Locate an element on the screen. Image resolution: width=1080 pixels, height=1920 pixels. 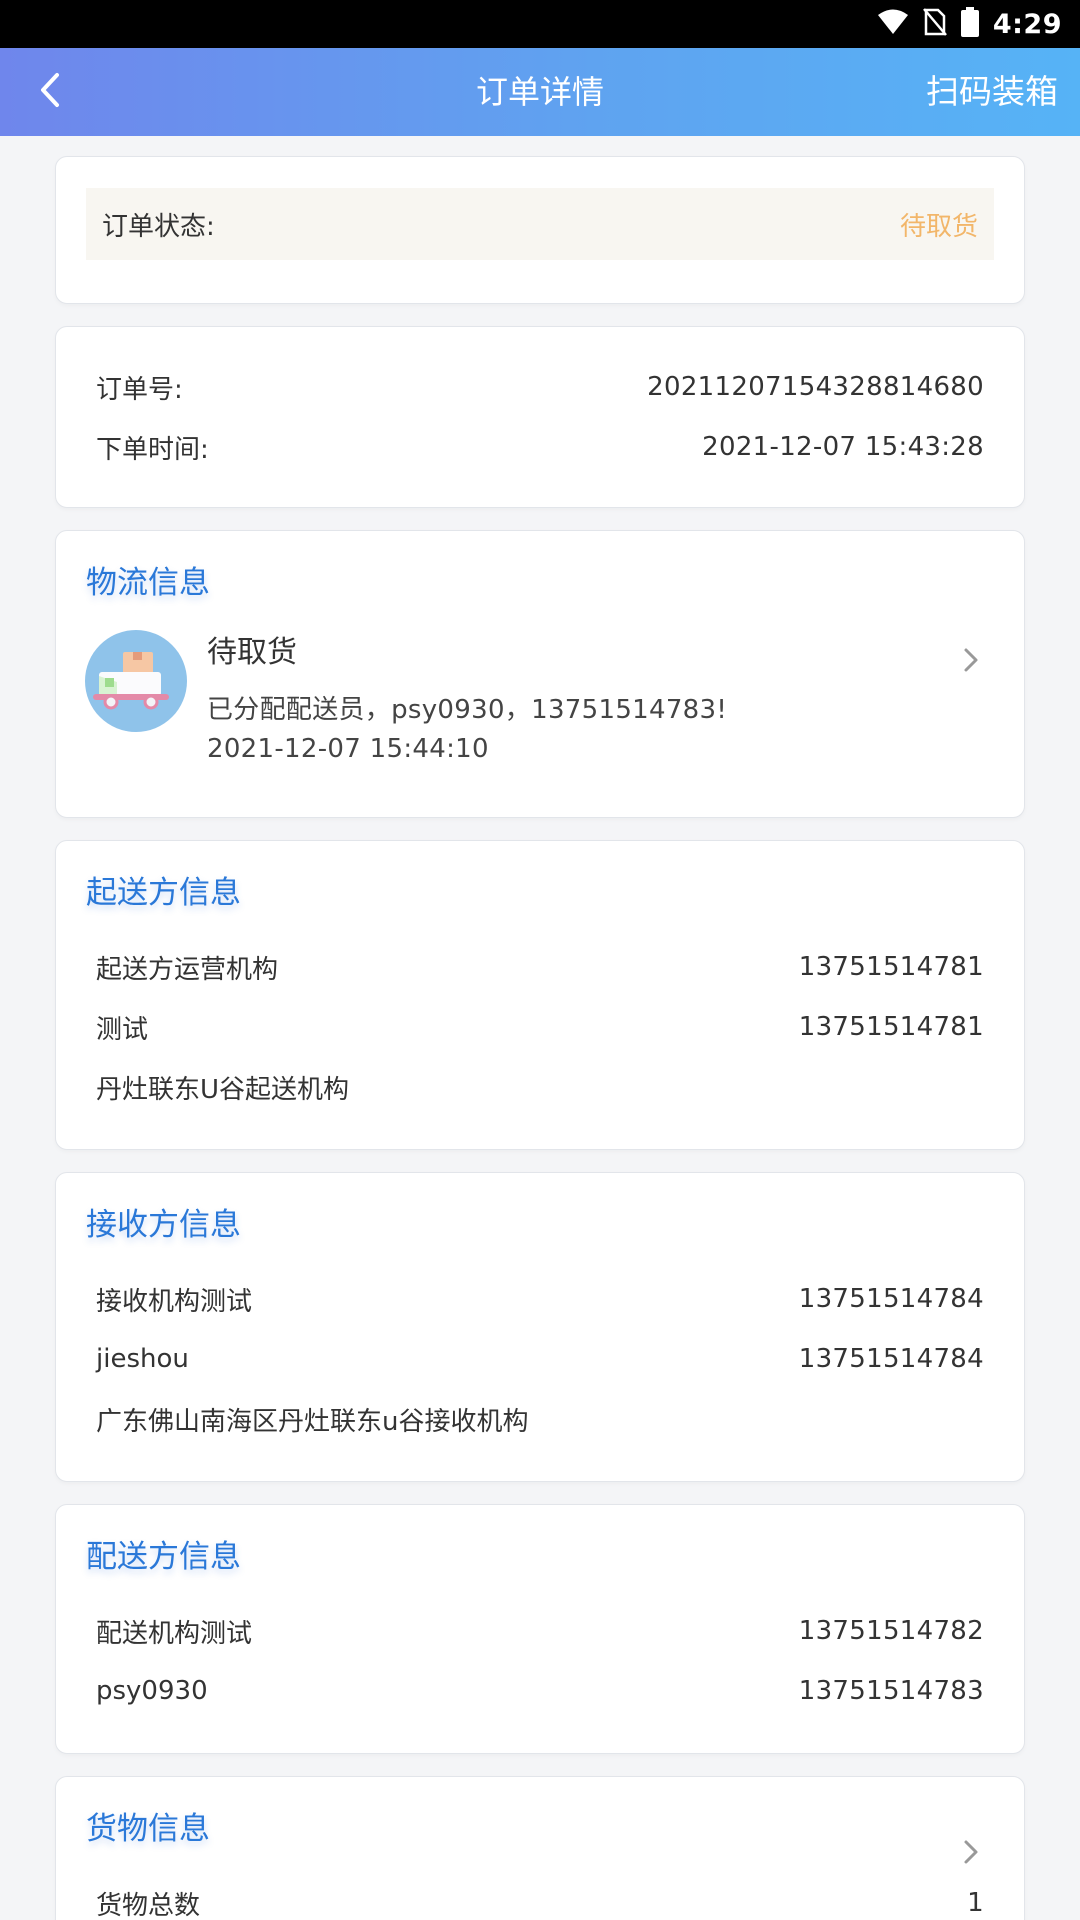
wifi-icon is located at coordinates (893, 24).